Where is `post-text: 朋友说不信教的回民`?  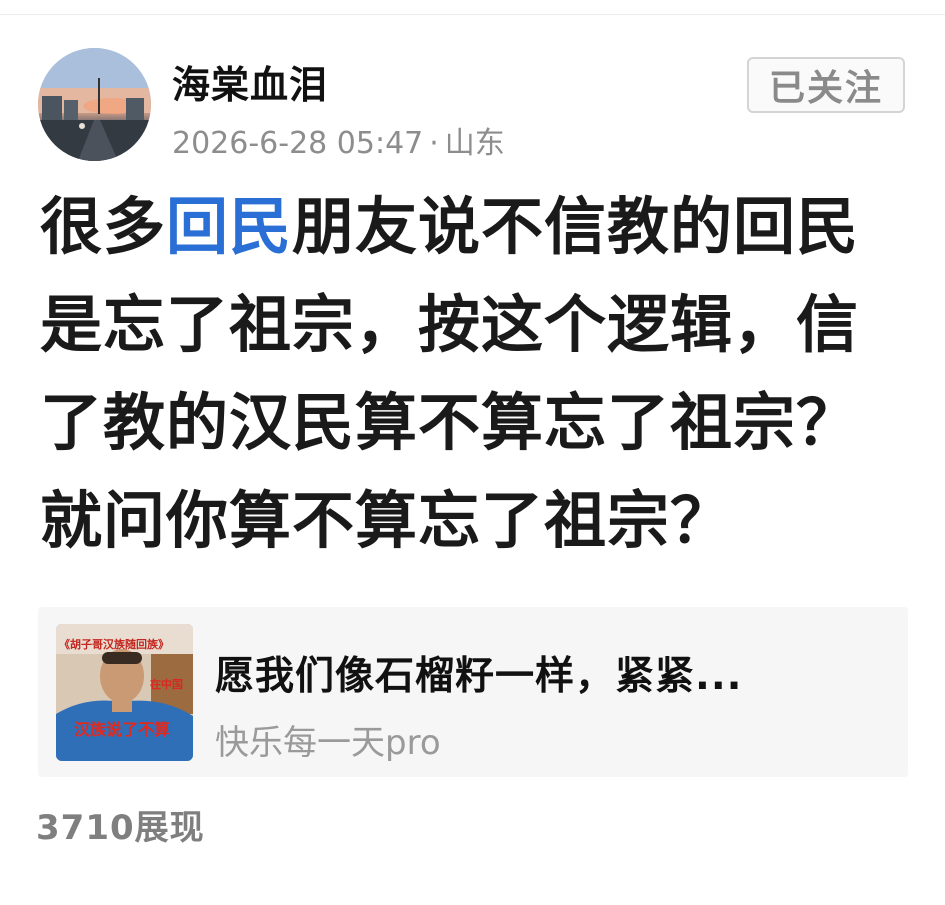 post-text: 朋友说不信教的回民 is located at coordinates (576, 226).